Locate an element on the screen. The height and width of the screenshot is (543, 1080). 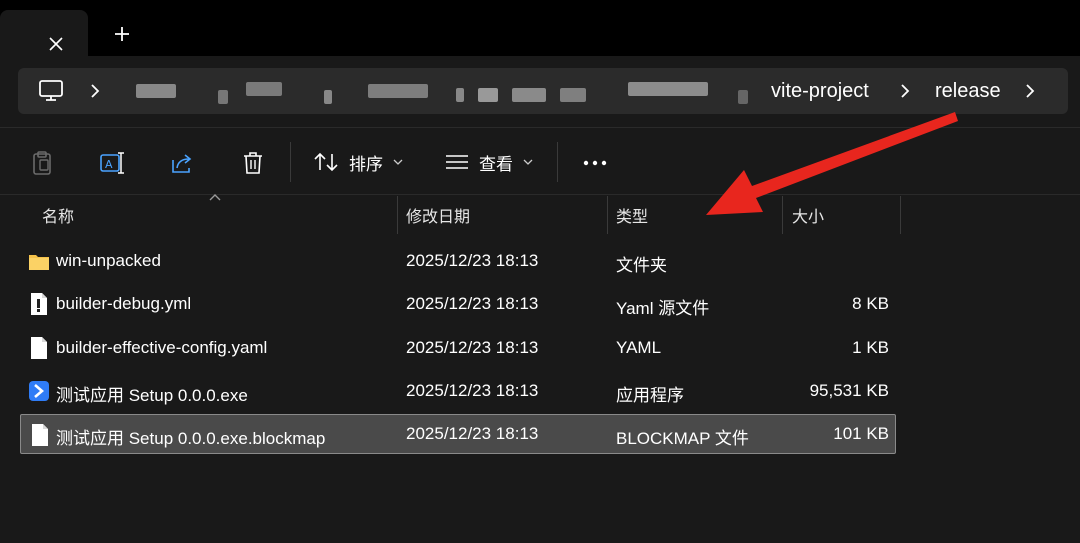
view-button: 查看 is located at coordinates (489, 162).